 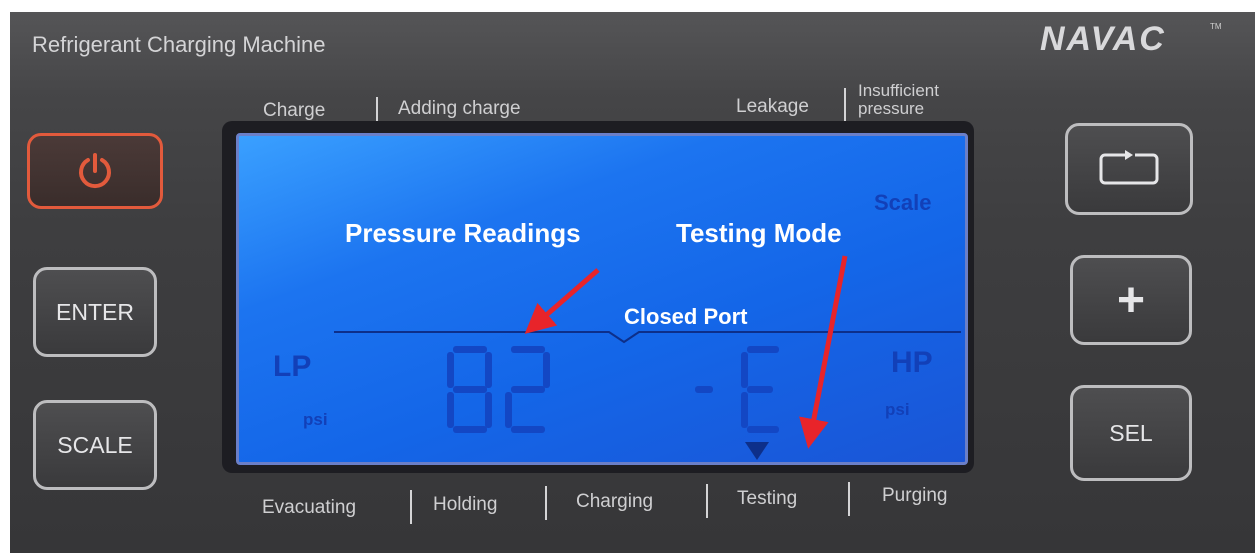 I want to click on brand-logo: NAVAC, so click(x=1103, y=39).